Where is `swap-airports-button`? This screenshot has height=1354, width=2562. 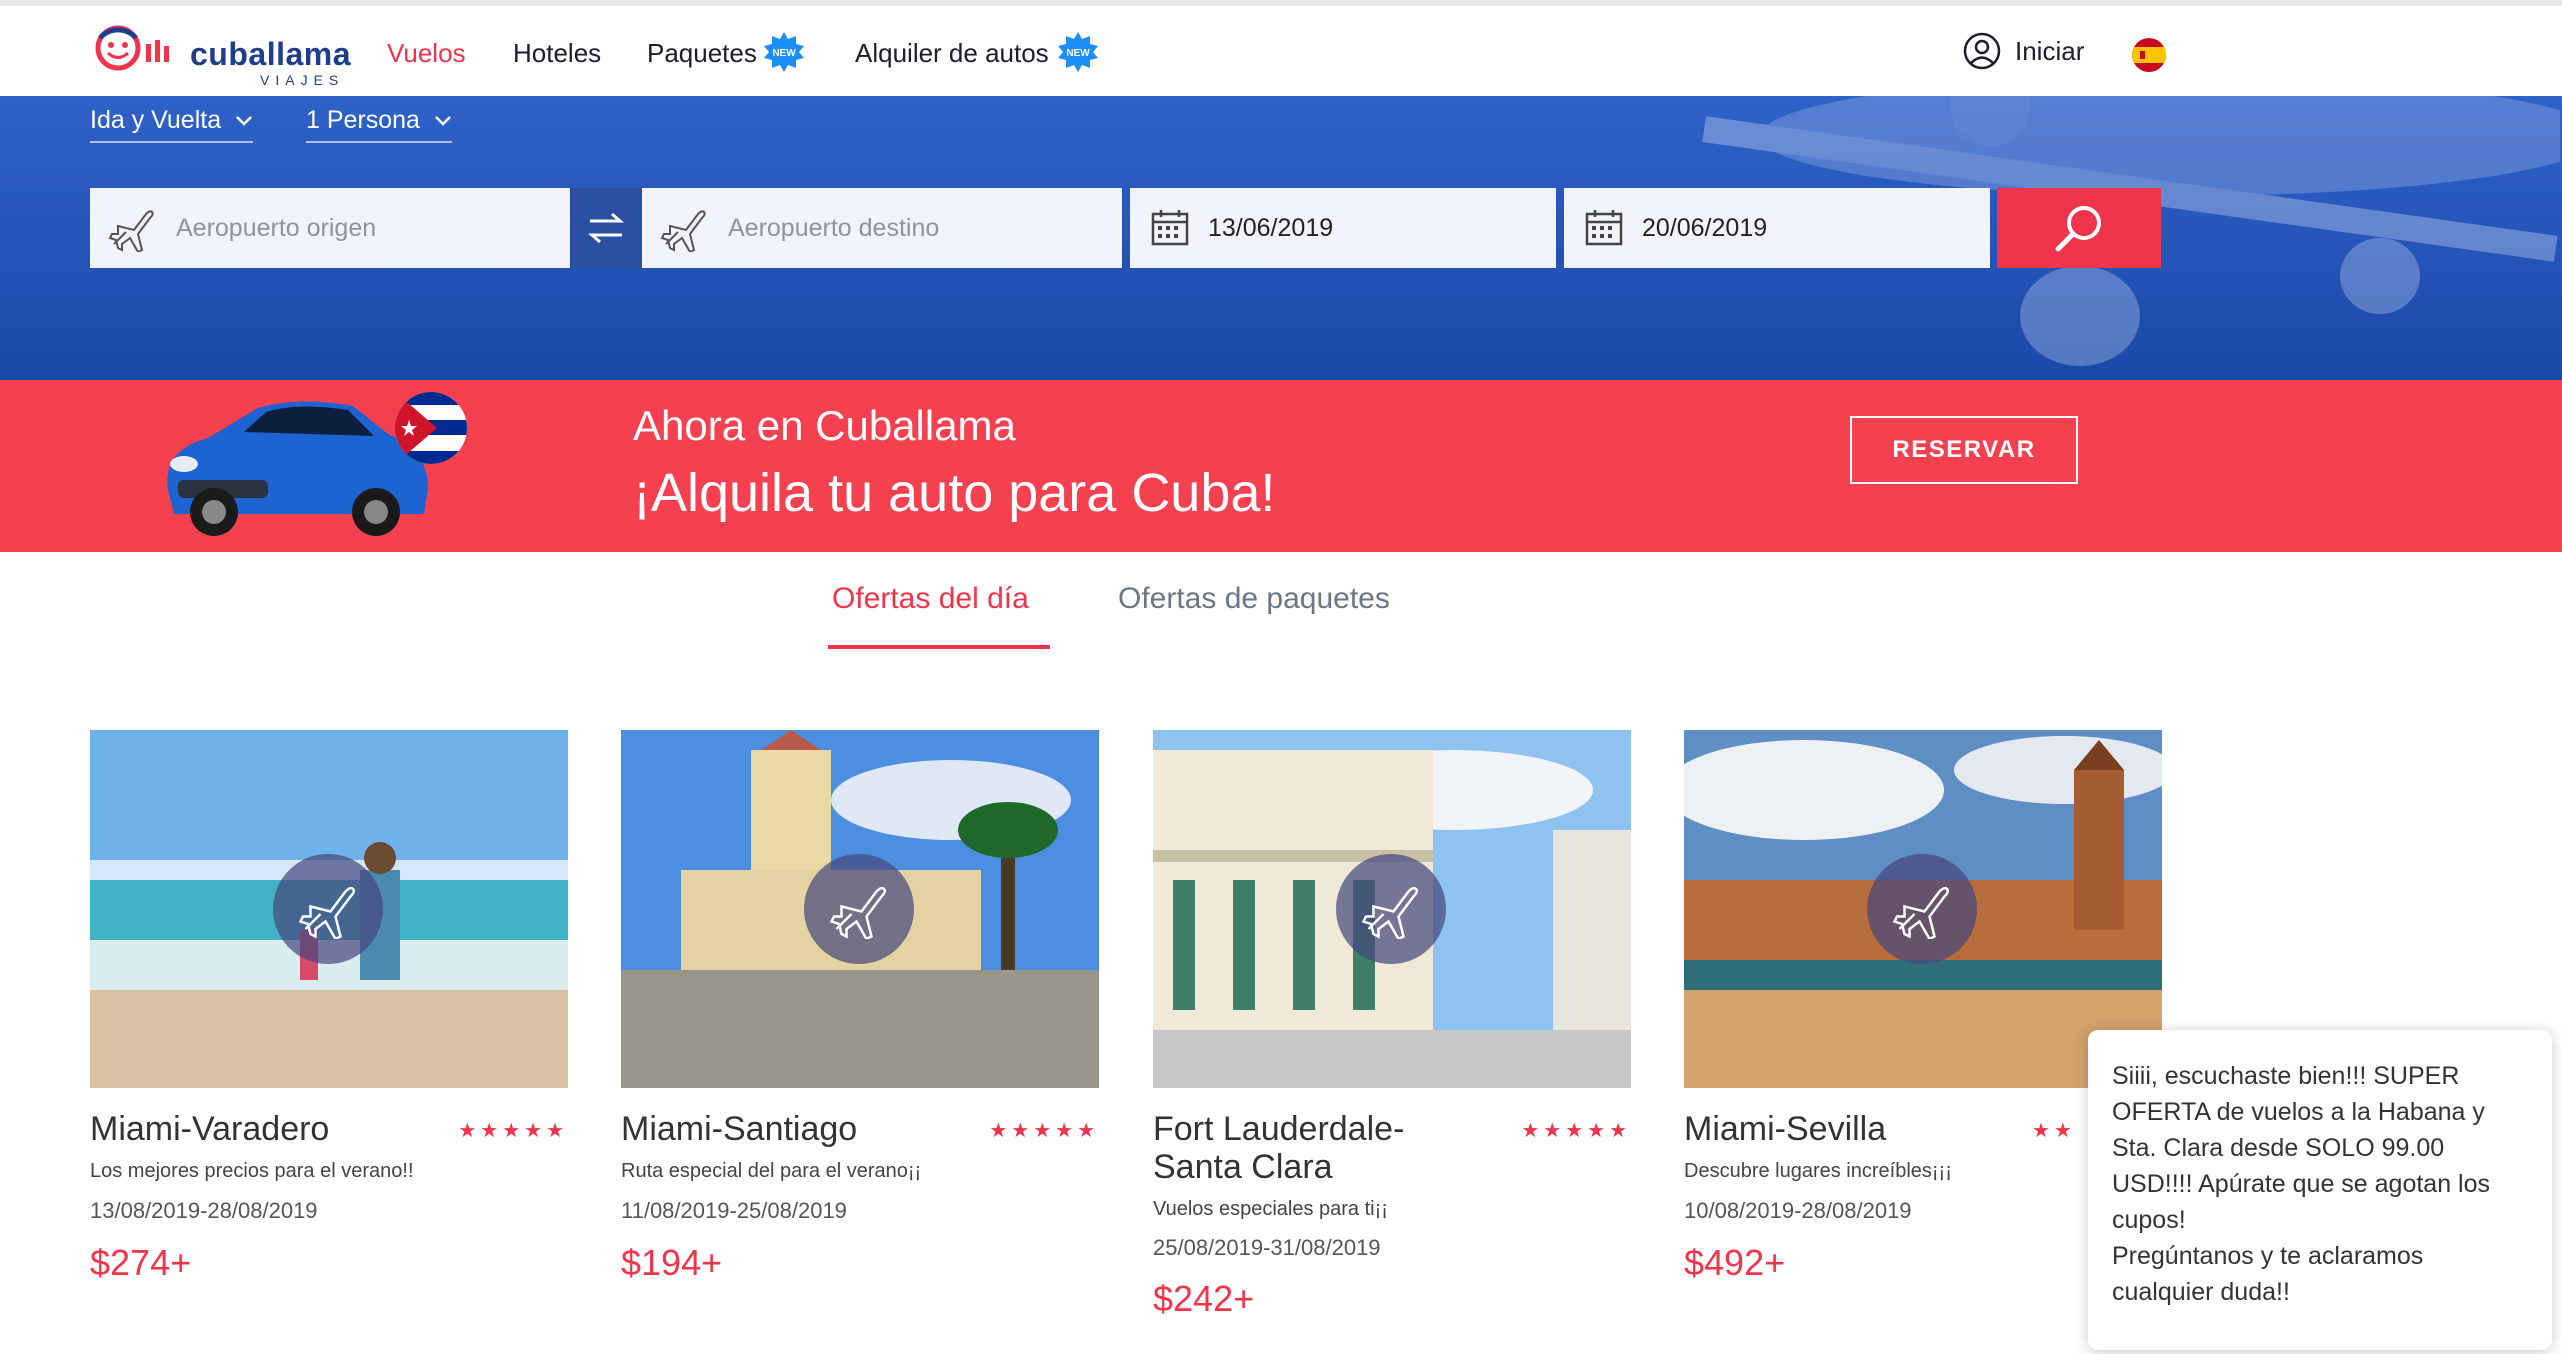
swap-airports-button is located at coordinates (606, 228).